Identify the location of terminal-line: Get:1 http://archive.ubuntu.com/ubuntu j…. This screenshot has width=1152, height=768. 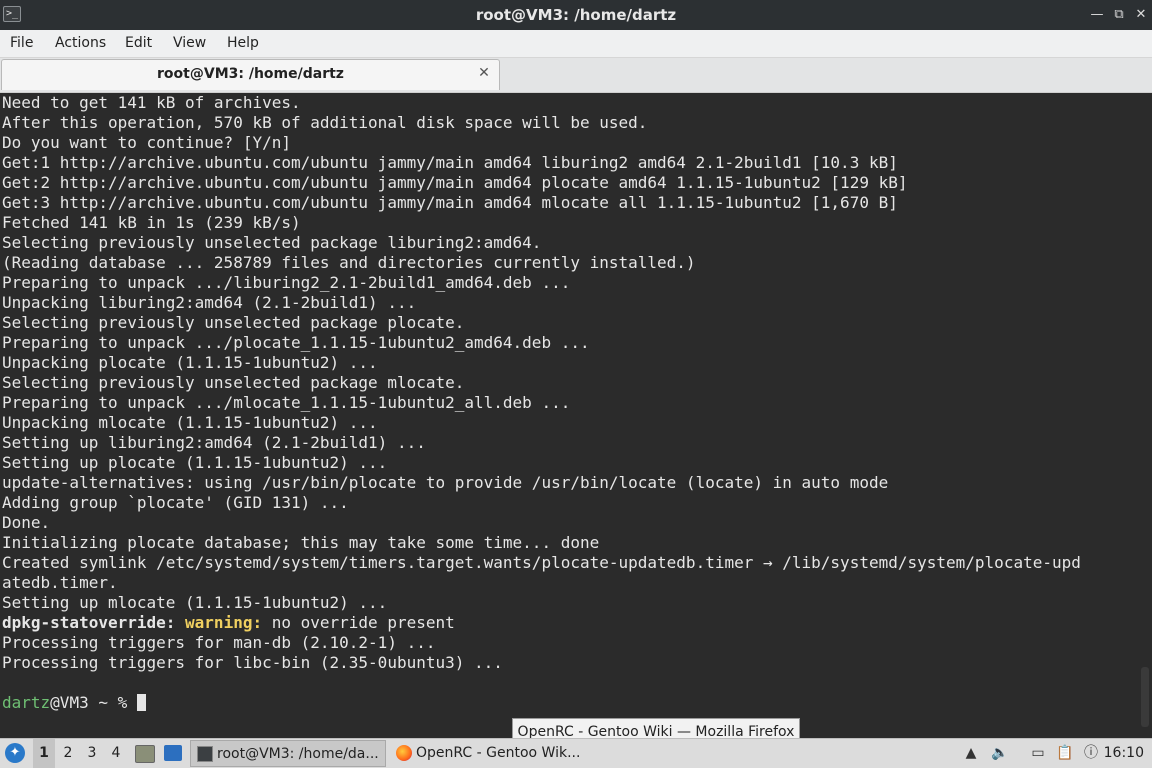
(450, 162).